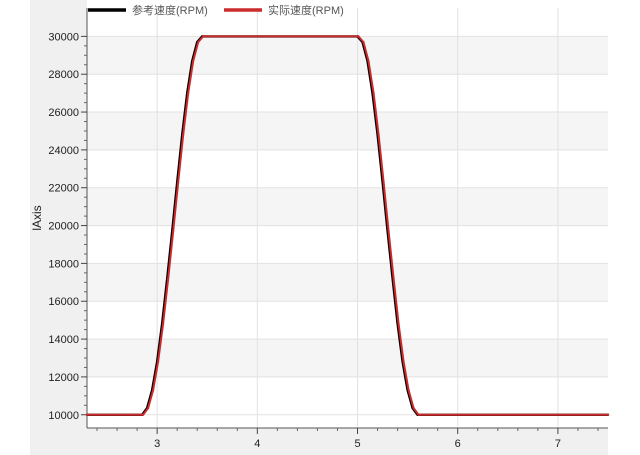 The height and width of the screenshot is (455, 640). I want to click on y-axis-title: lAxis, so click(37, 217).